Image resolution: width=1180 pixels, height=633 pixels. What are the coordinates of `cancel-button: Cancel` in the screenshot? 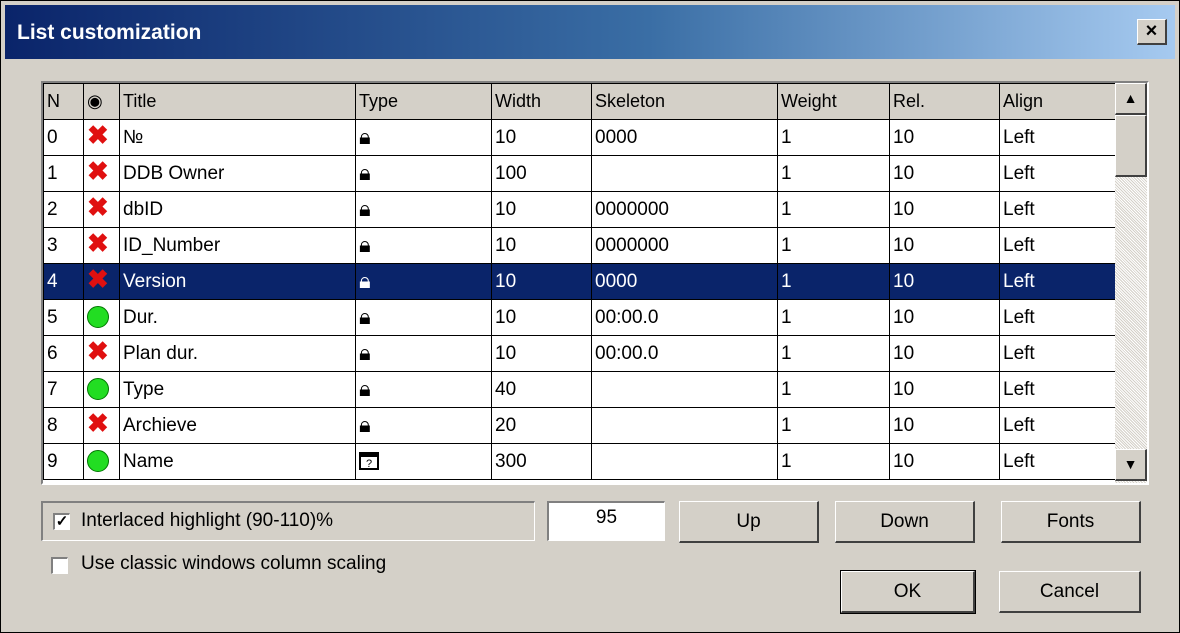 It's located at (1070, 592).